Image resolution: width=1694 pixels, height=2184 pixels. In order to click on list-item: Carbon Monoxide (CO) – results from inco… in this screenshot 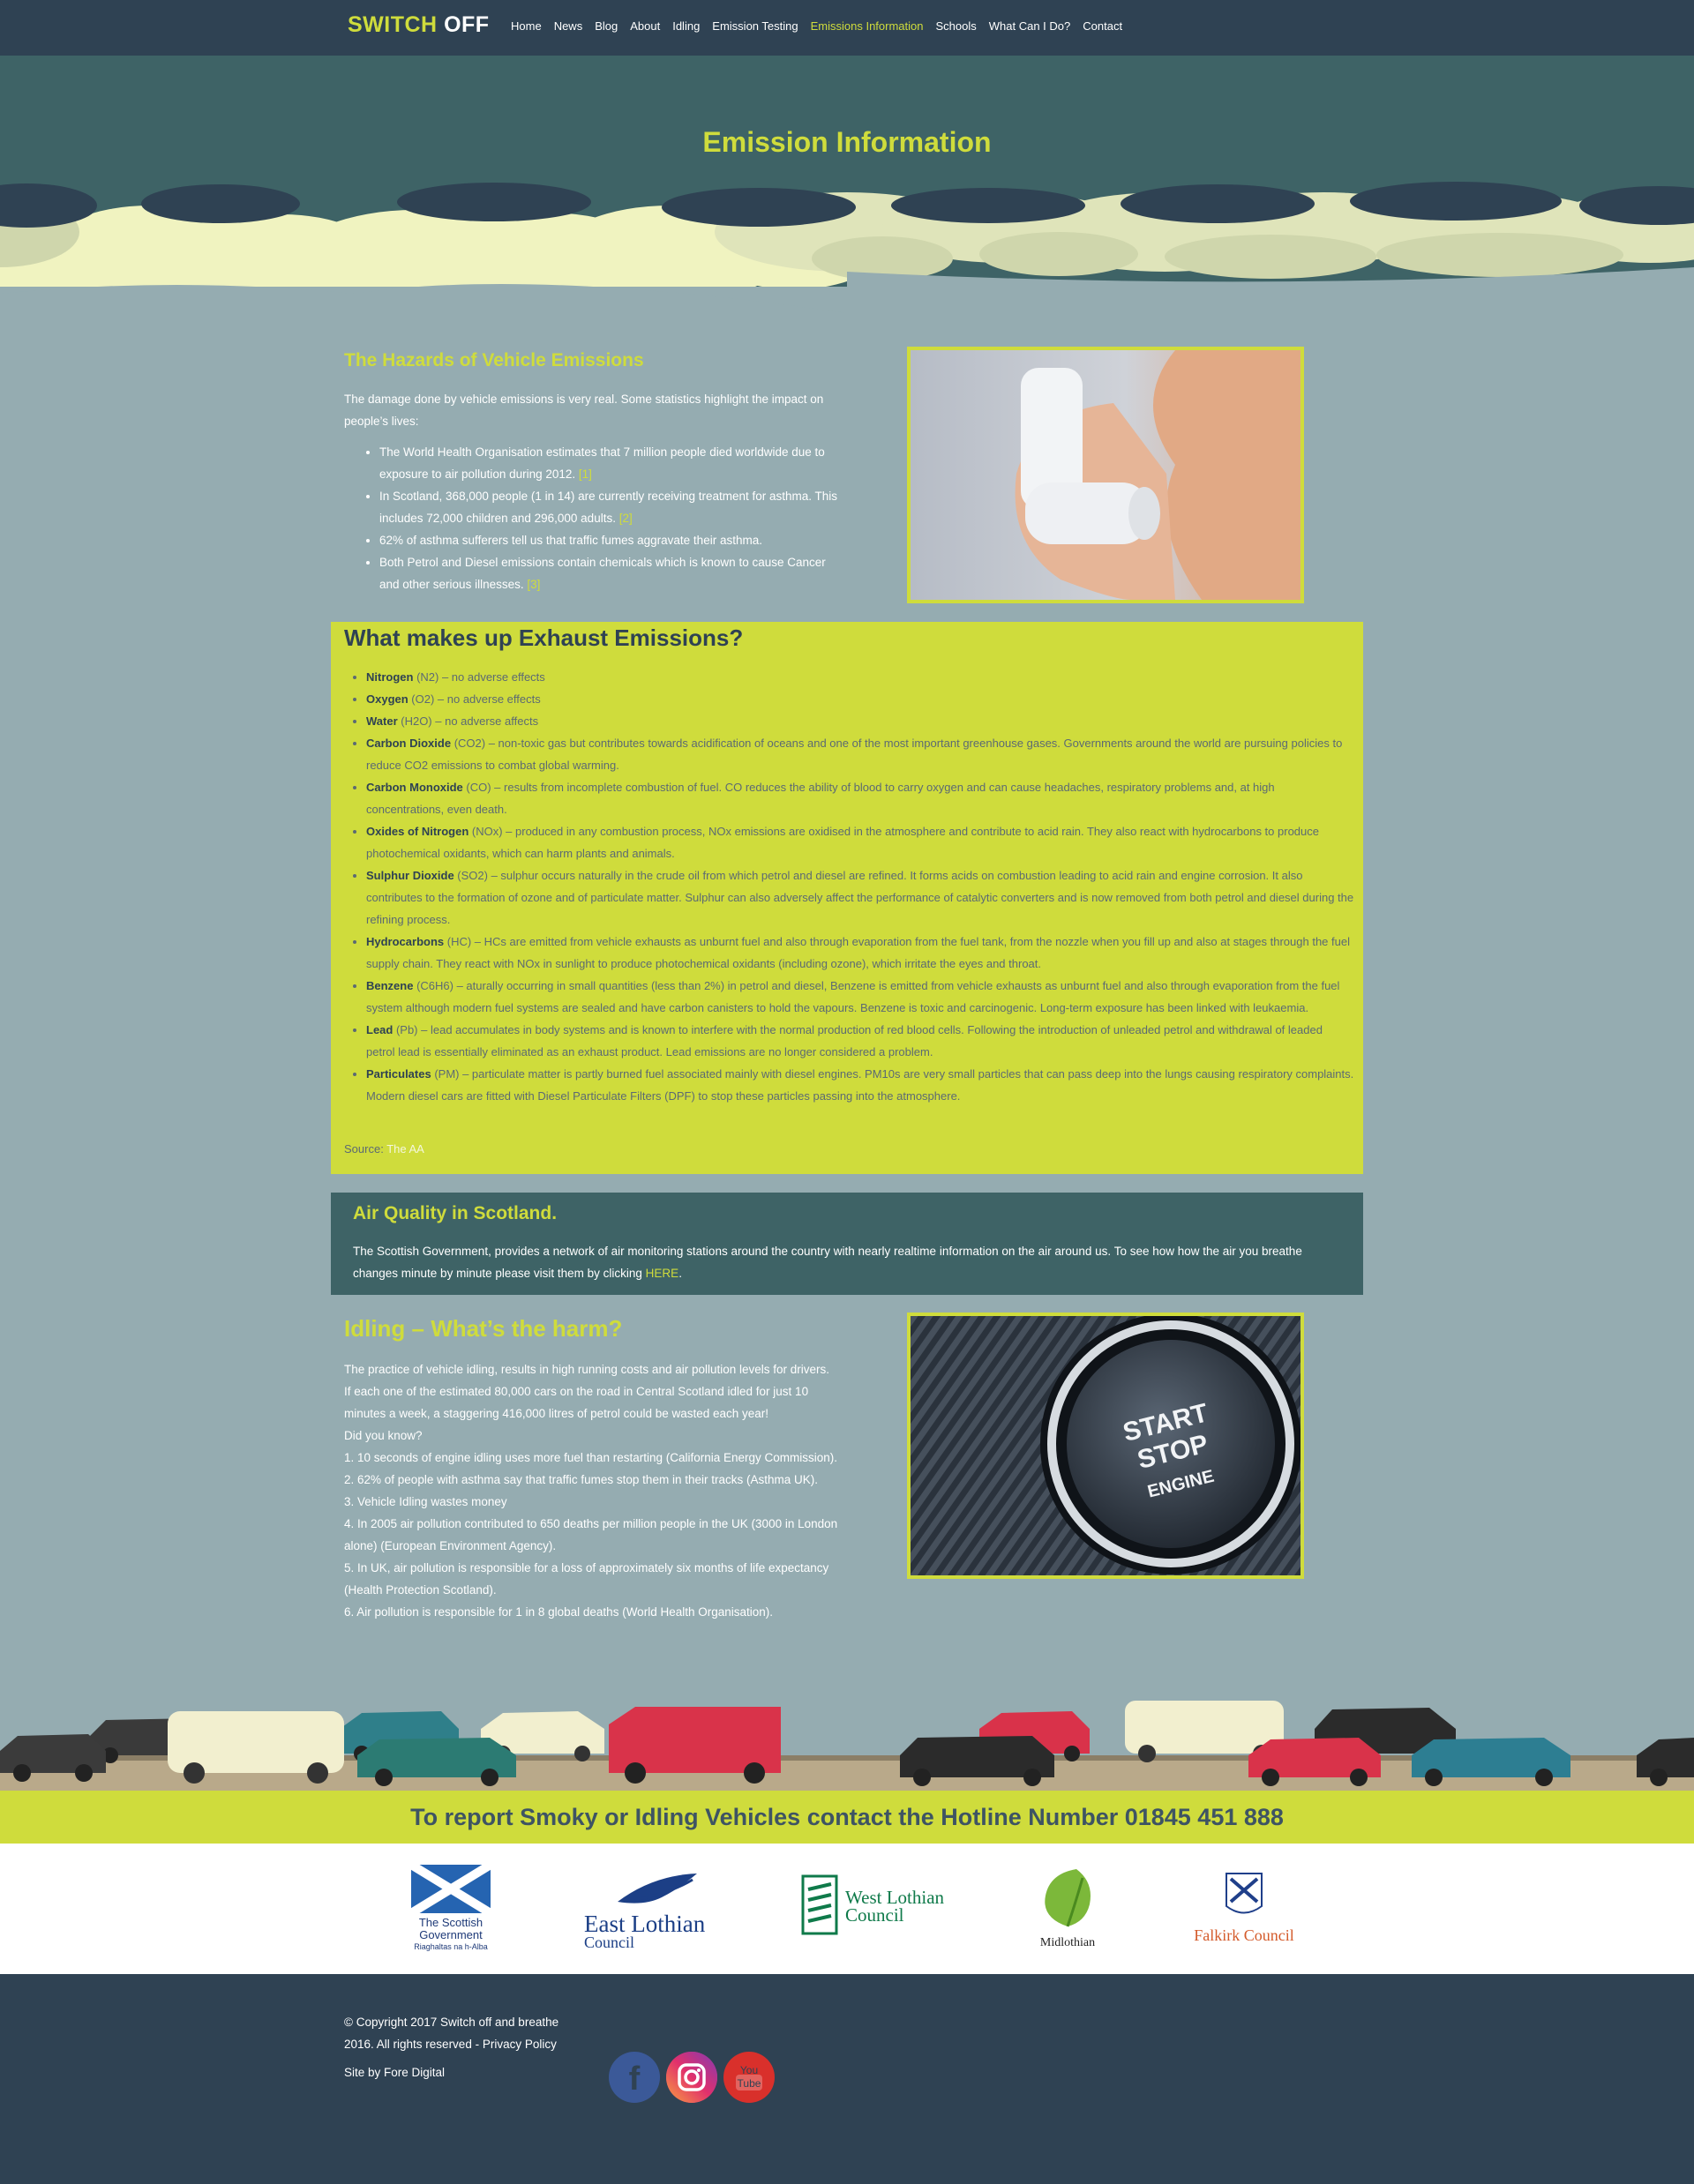, I will do `click(860, 798)`.